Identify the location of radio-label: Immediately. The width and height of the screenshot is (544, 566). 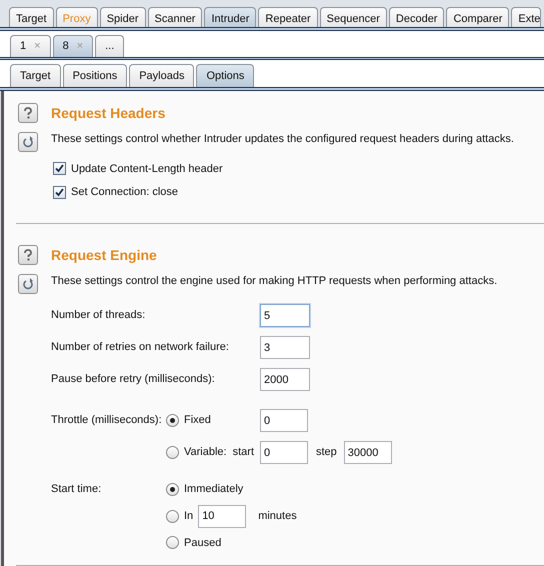
(214, 489).